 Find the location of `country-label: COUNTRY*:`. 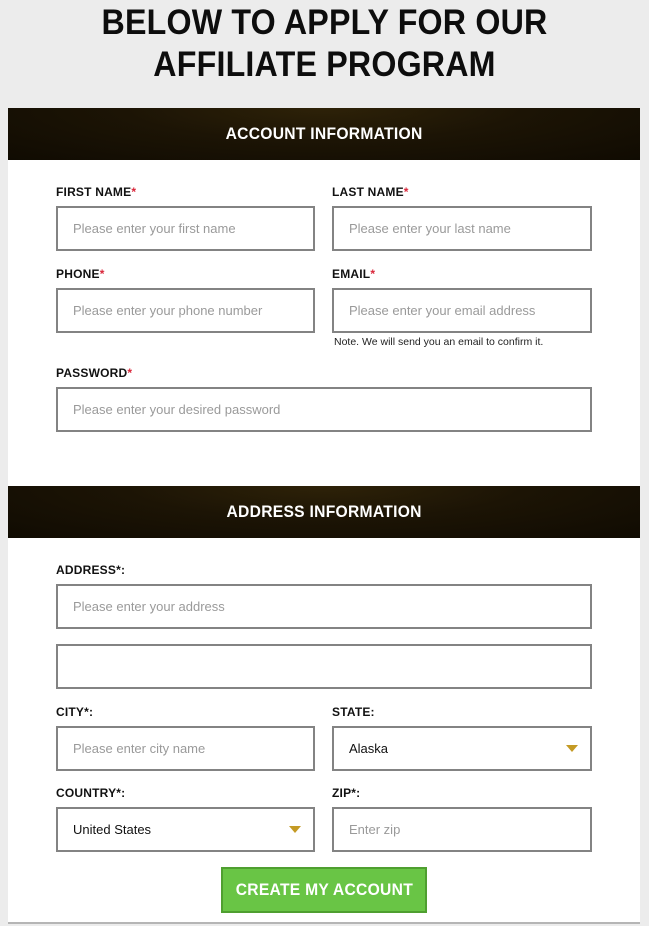

country-label: COUNTRY*: is located at coordinates (91, 793).